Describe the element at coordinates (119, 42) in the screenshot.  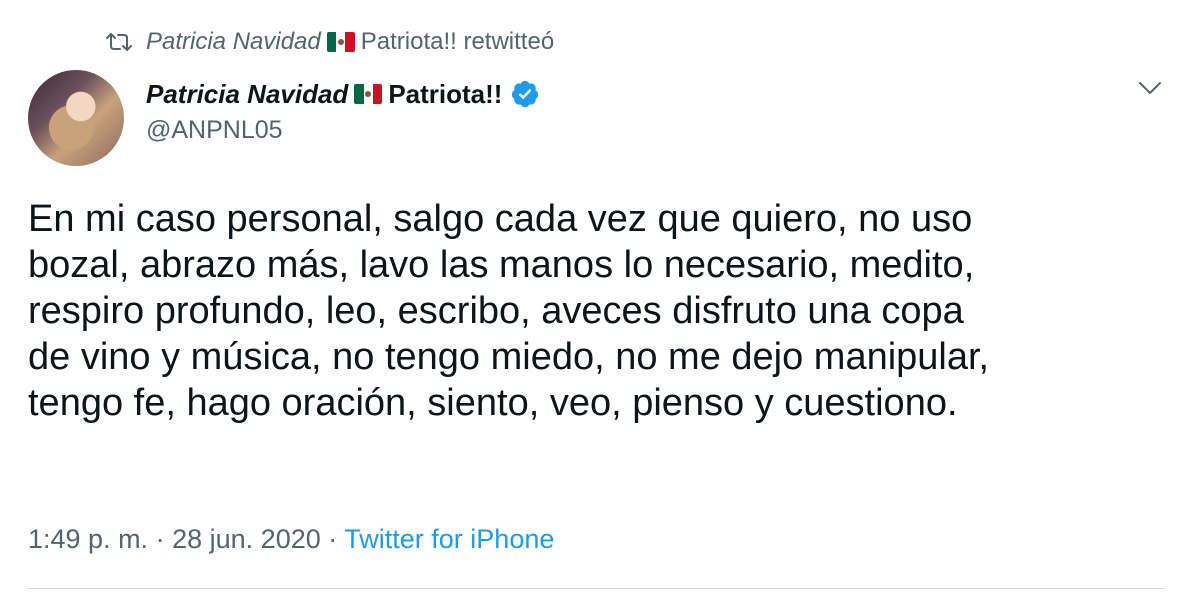
I see `retweet-icon` at that location.